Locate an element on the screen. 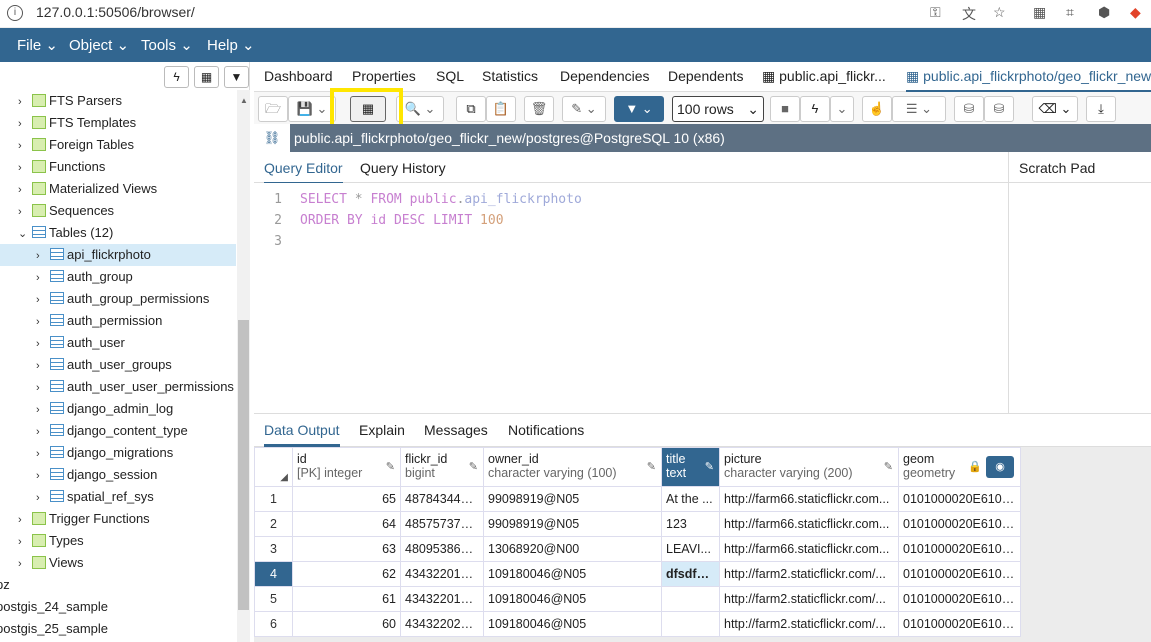 This screenshot has width=1151, height=642. tree-item: › spatial_ref_sys is located at coordinates (118, 497).